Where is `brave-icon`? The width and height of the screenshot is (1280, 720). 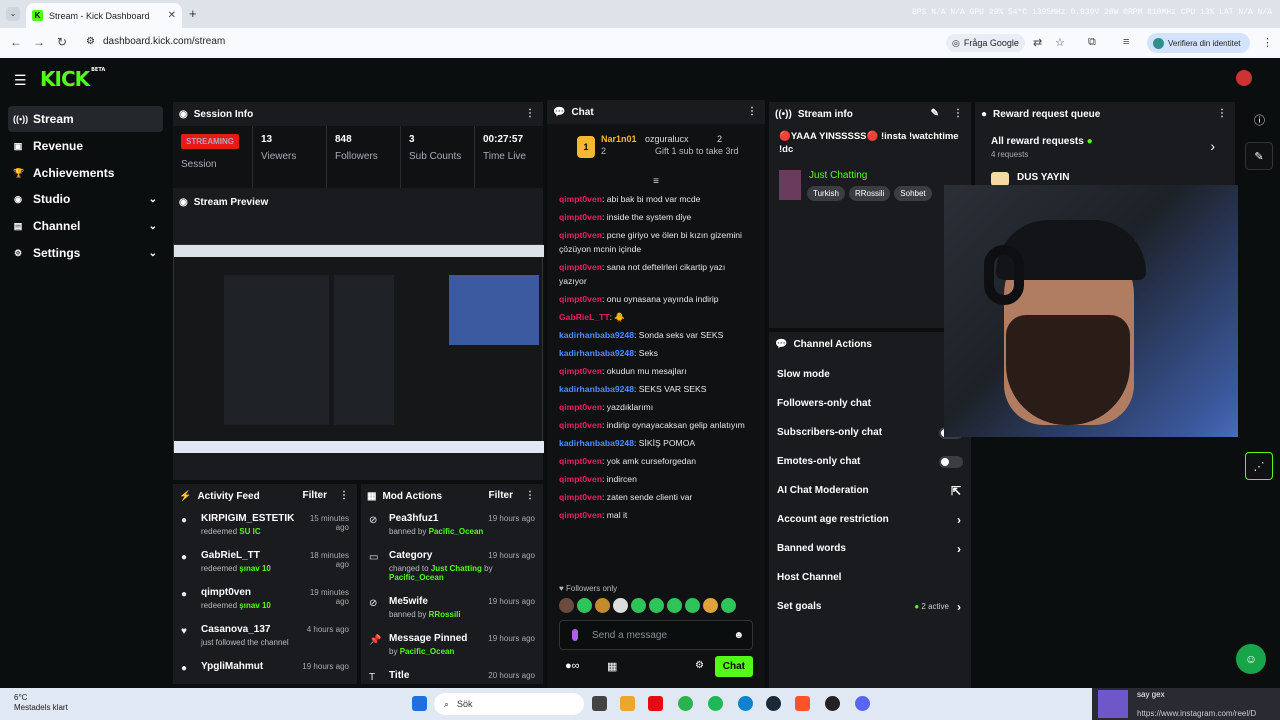
brave-icon is located at coordinates (802, 703).